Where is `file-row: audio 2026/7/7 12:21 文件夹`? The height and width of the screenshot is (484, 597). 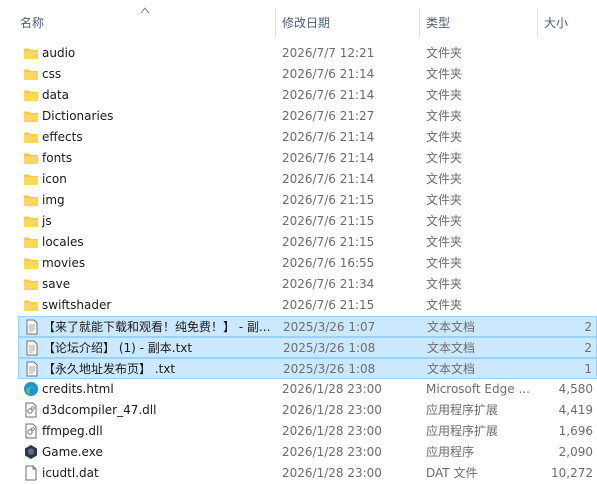
file-row: audio 2026/7/7 12:21 文件夹 is located at coordinates (307, 53).